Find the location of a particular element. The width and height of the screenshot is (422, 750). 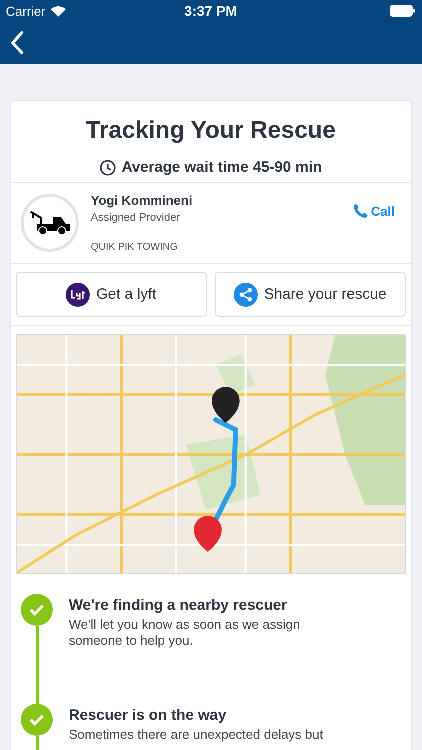

provider-name: Yogi Kommineni is located at coordinates (142, 200).